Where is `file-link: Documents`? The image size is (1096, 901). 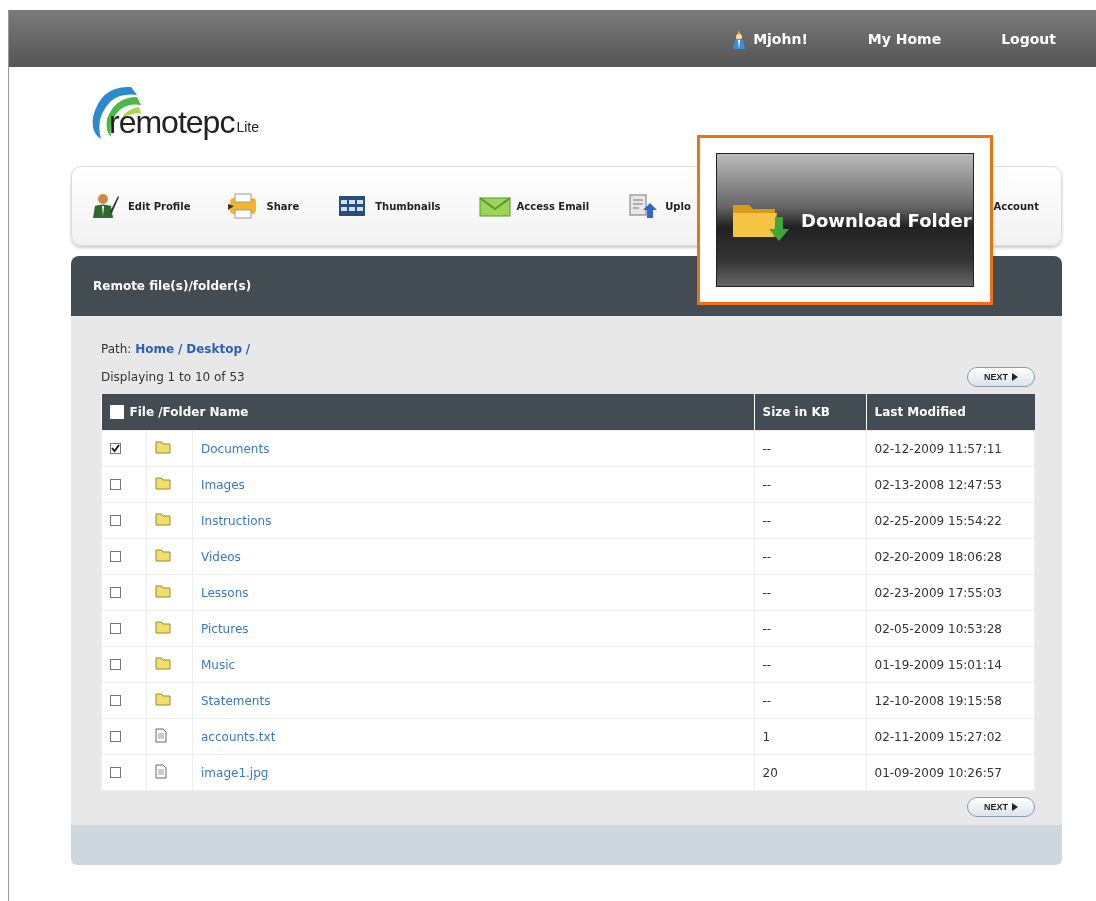
file-link: Documents is located at coordinates (235, 448).